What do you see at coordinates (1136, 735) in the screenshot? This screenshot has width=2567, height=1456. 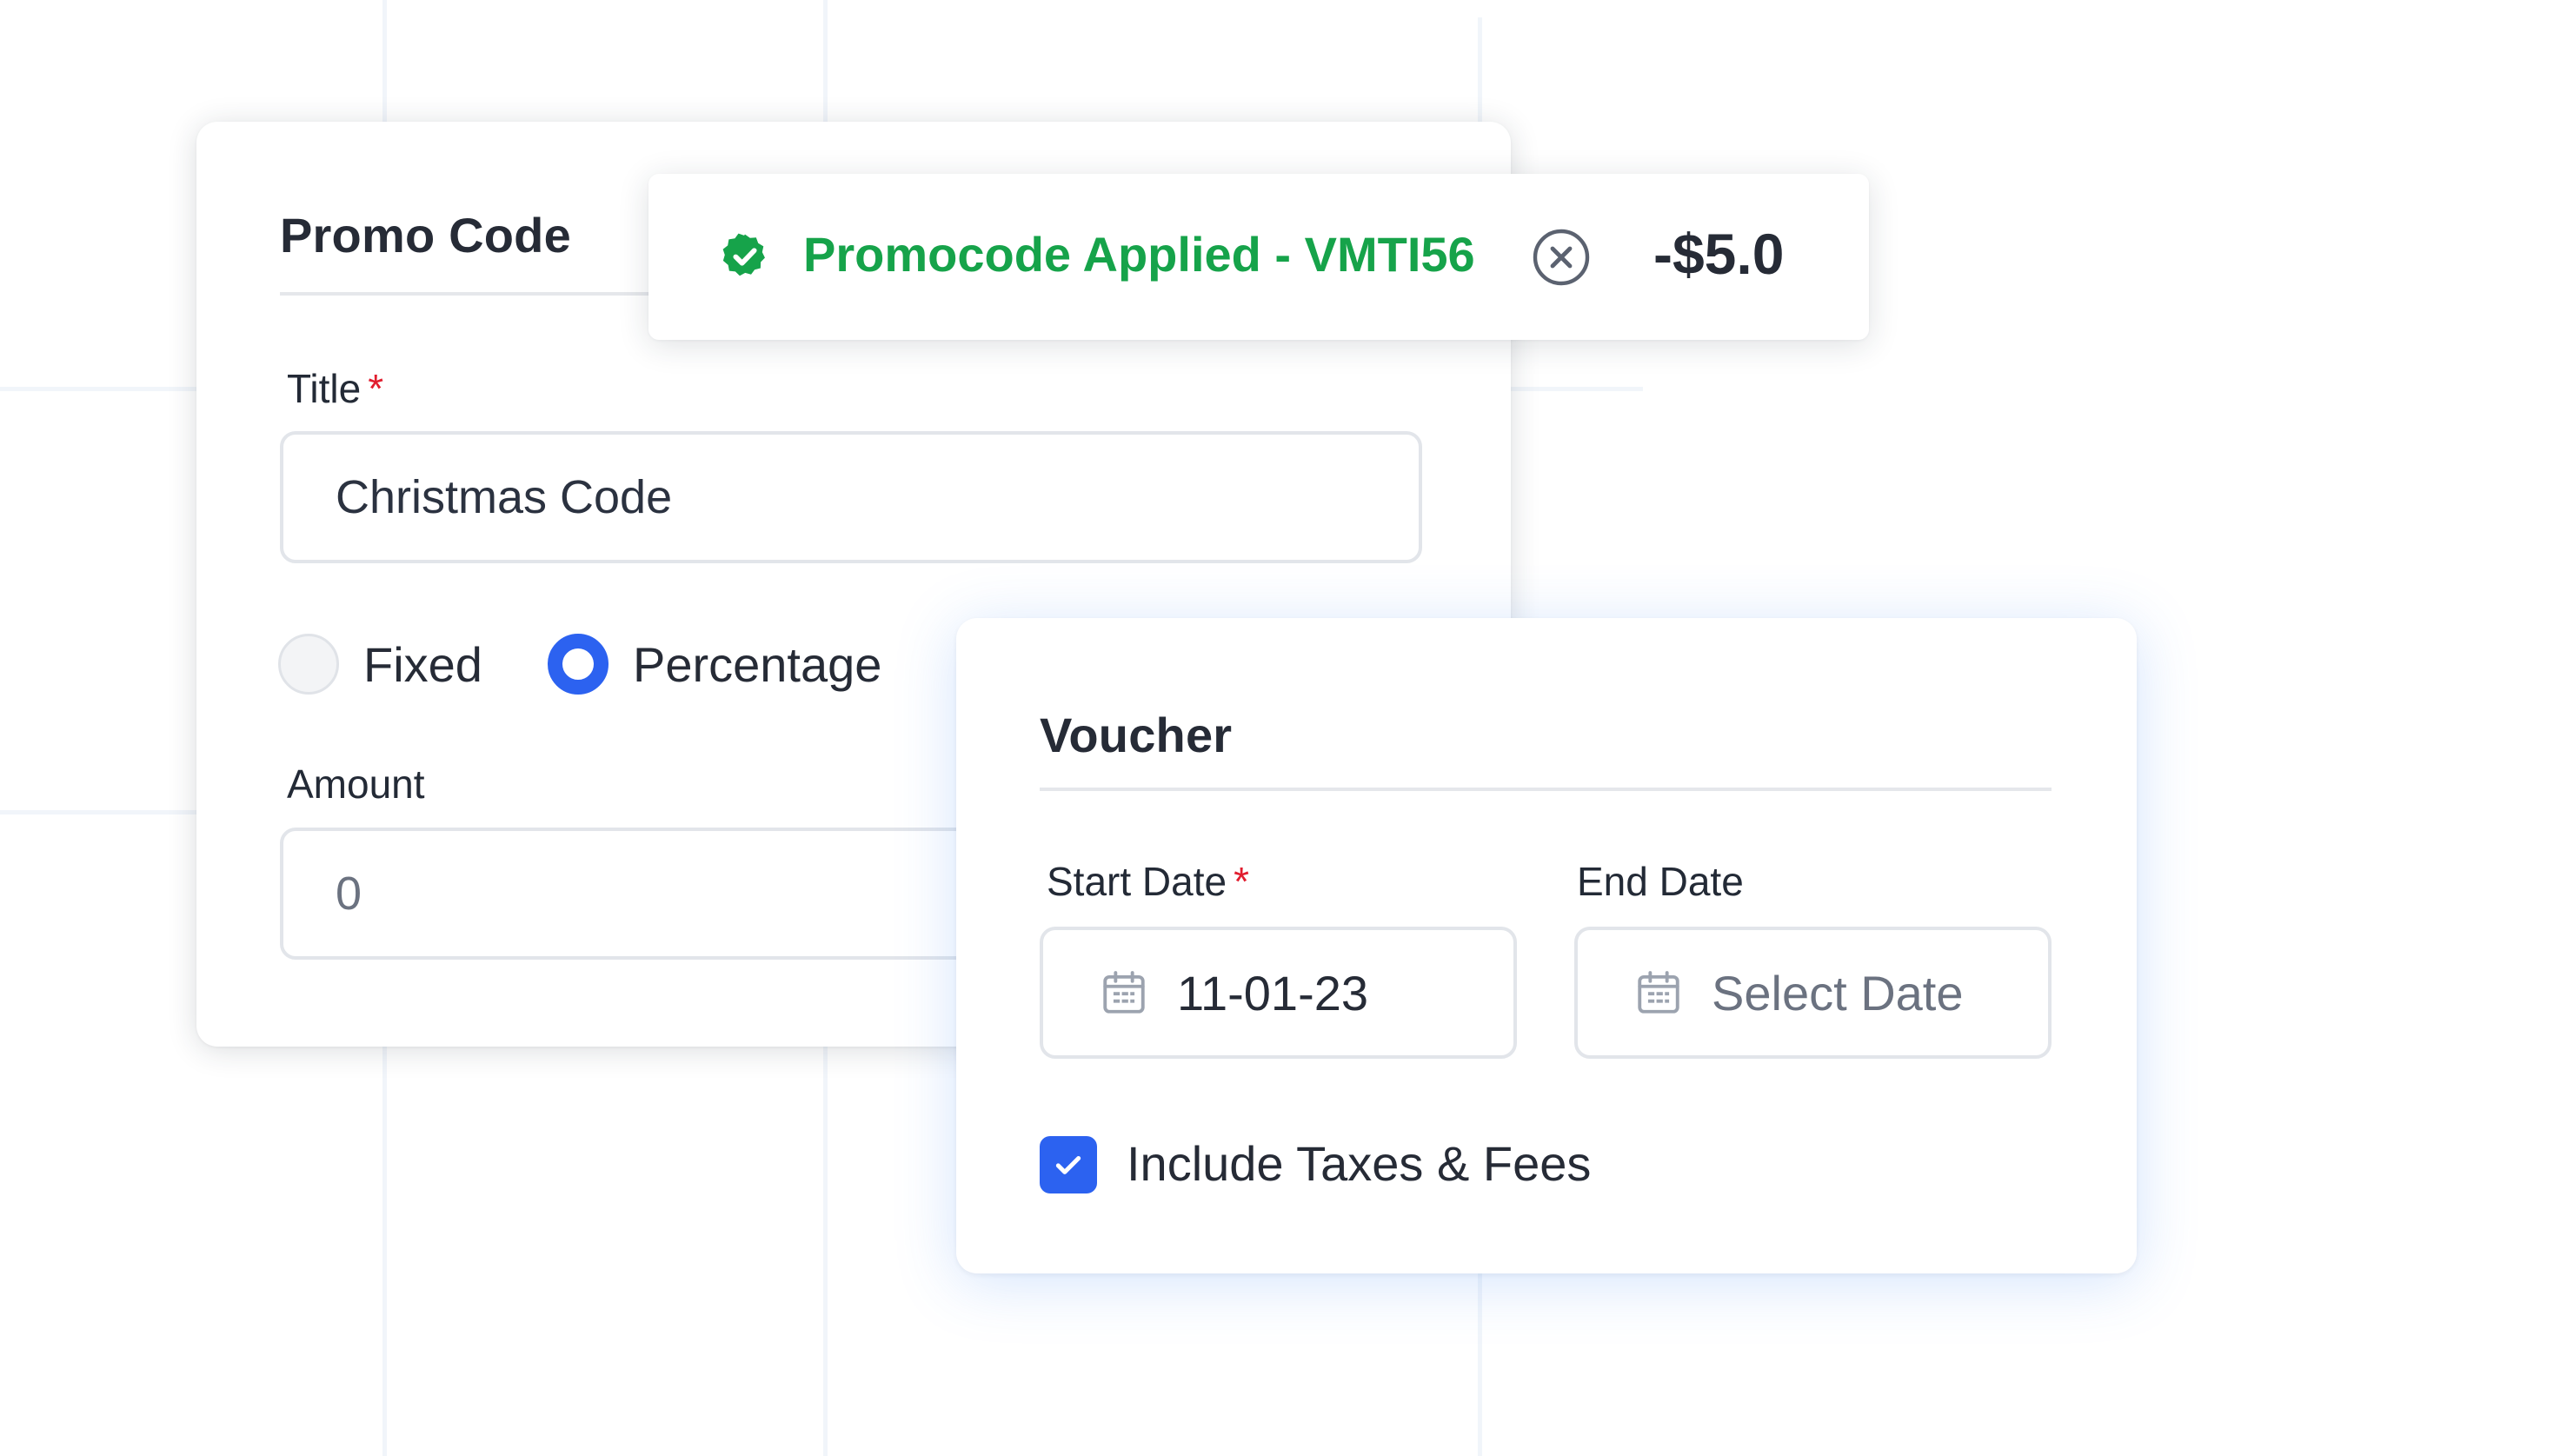 I see `voucher-title: Voucher` at bounding box center [1136, 735].